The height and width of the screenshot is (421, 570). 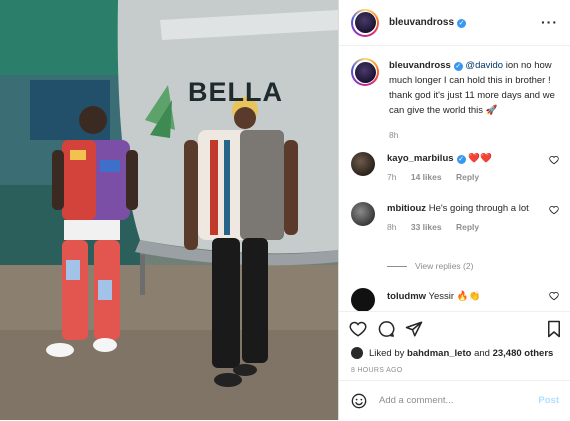 I want to click on comment-item: toludmw Yessir 🔥👏, so click(x=456, y=300).